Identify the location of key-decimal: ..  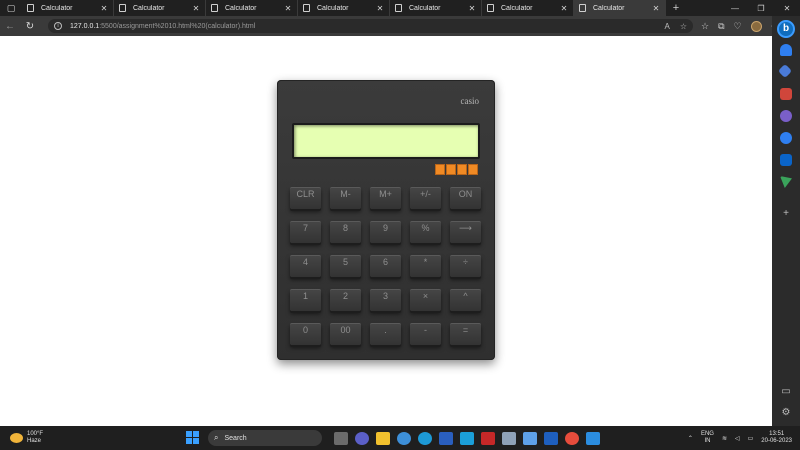
(385, 334).